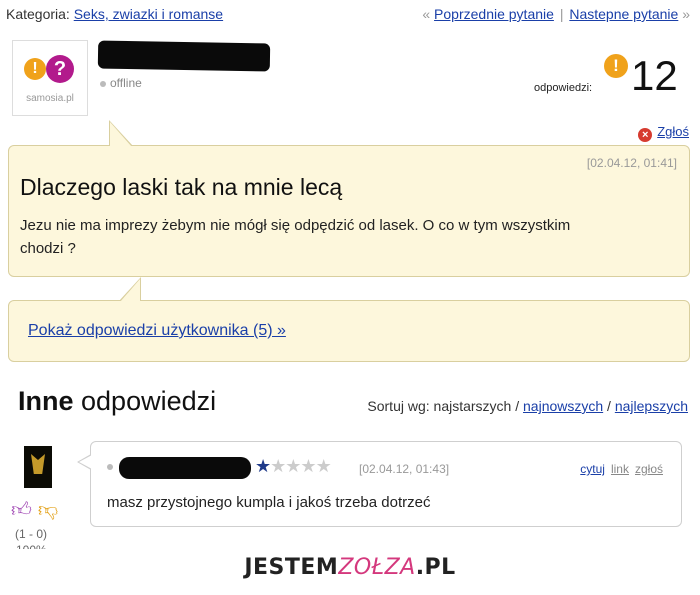 This screenshot has width=700, height=595. I want to click on answer-actions: cytuj link zgłoś, so click(621, 469).